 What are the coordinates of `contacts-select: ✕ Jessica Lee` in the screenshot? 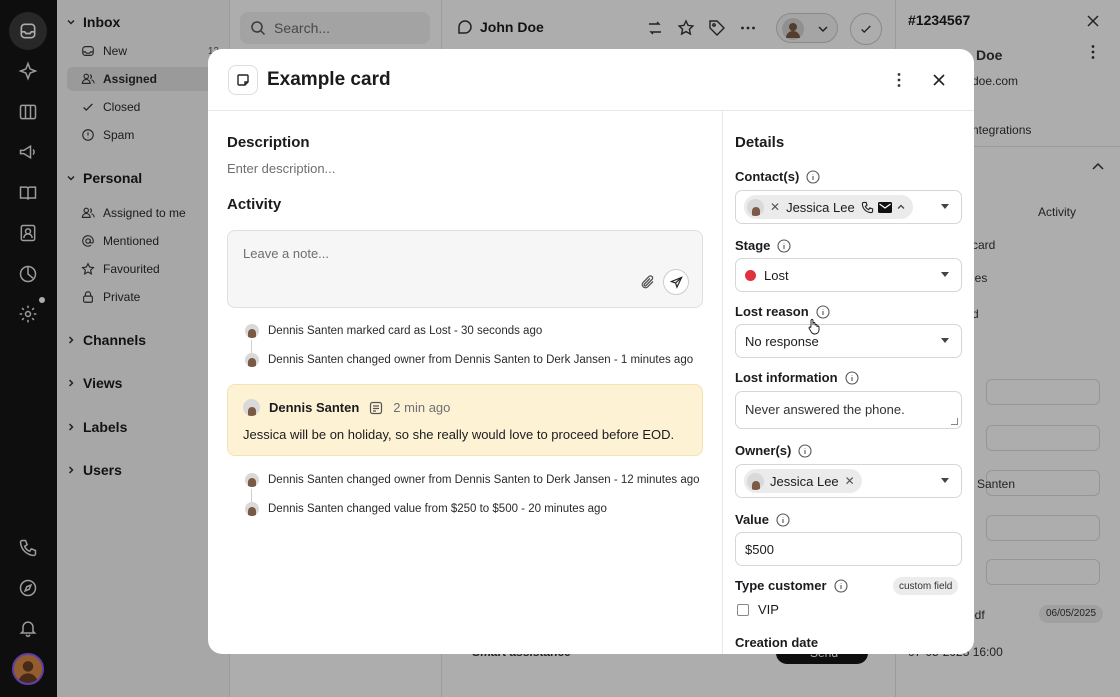 It's located at (848, 207).